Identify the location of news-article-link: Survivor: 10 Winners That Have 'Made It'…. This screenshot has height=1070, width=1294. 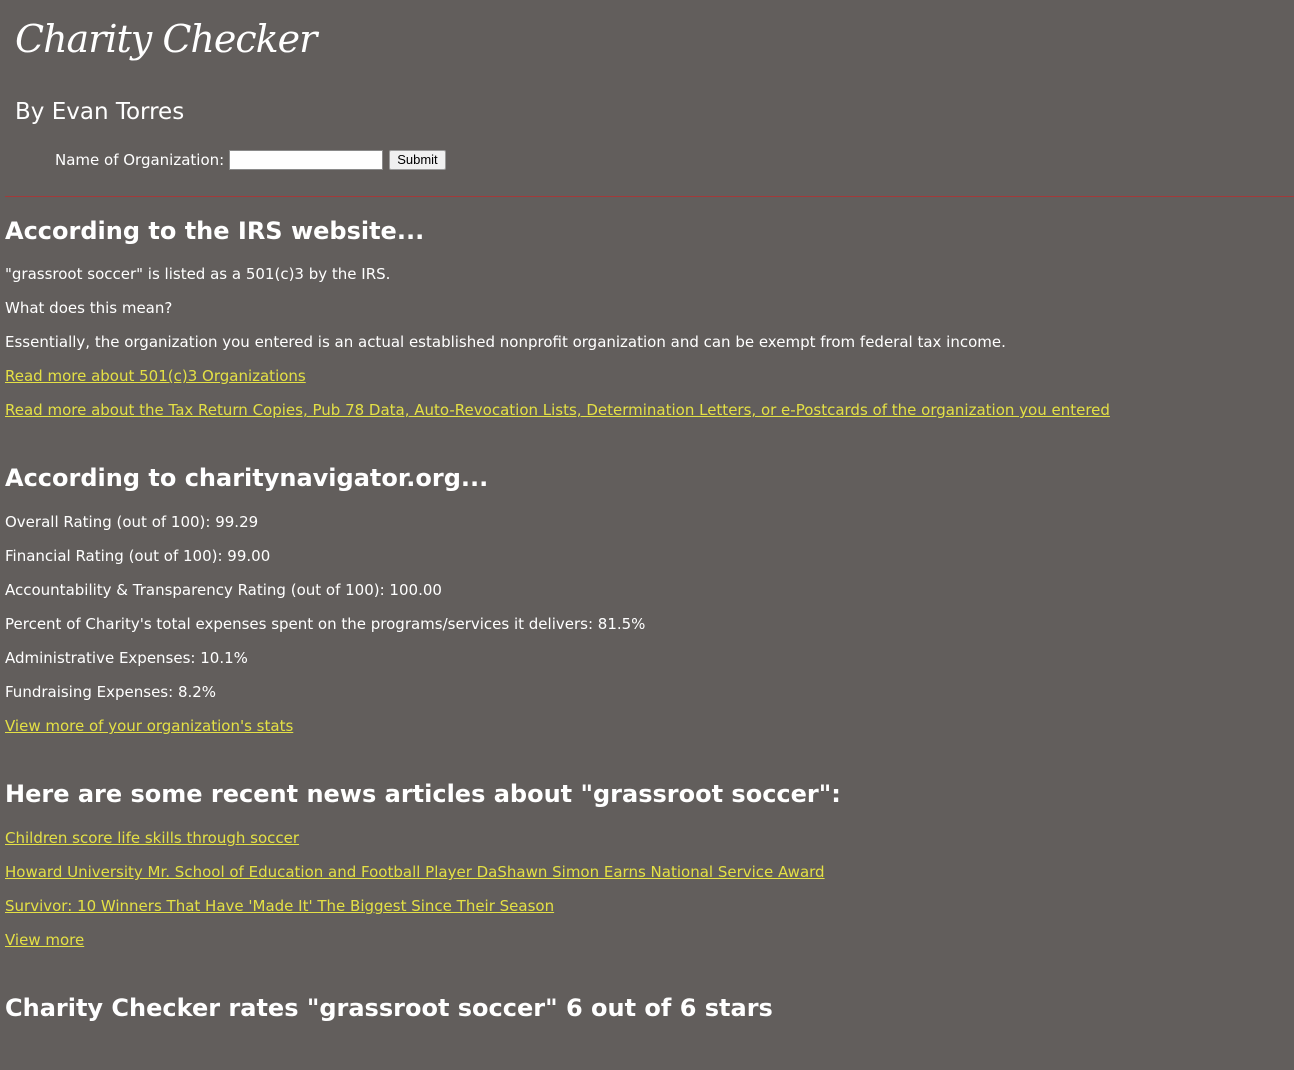
(279, 906).